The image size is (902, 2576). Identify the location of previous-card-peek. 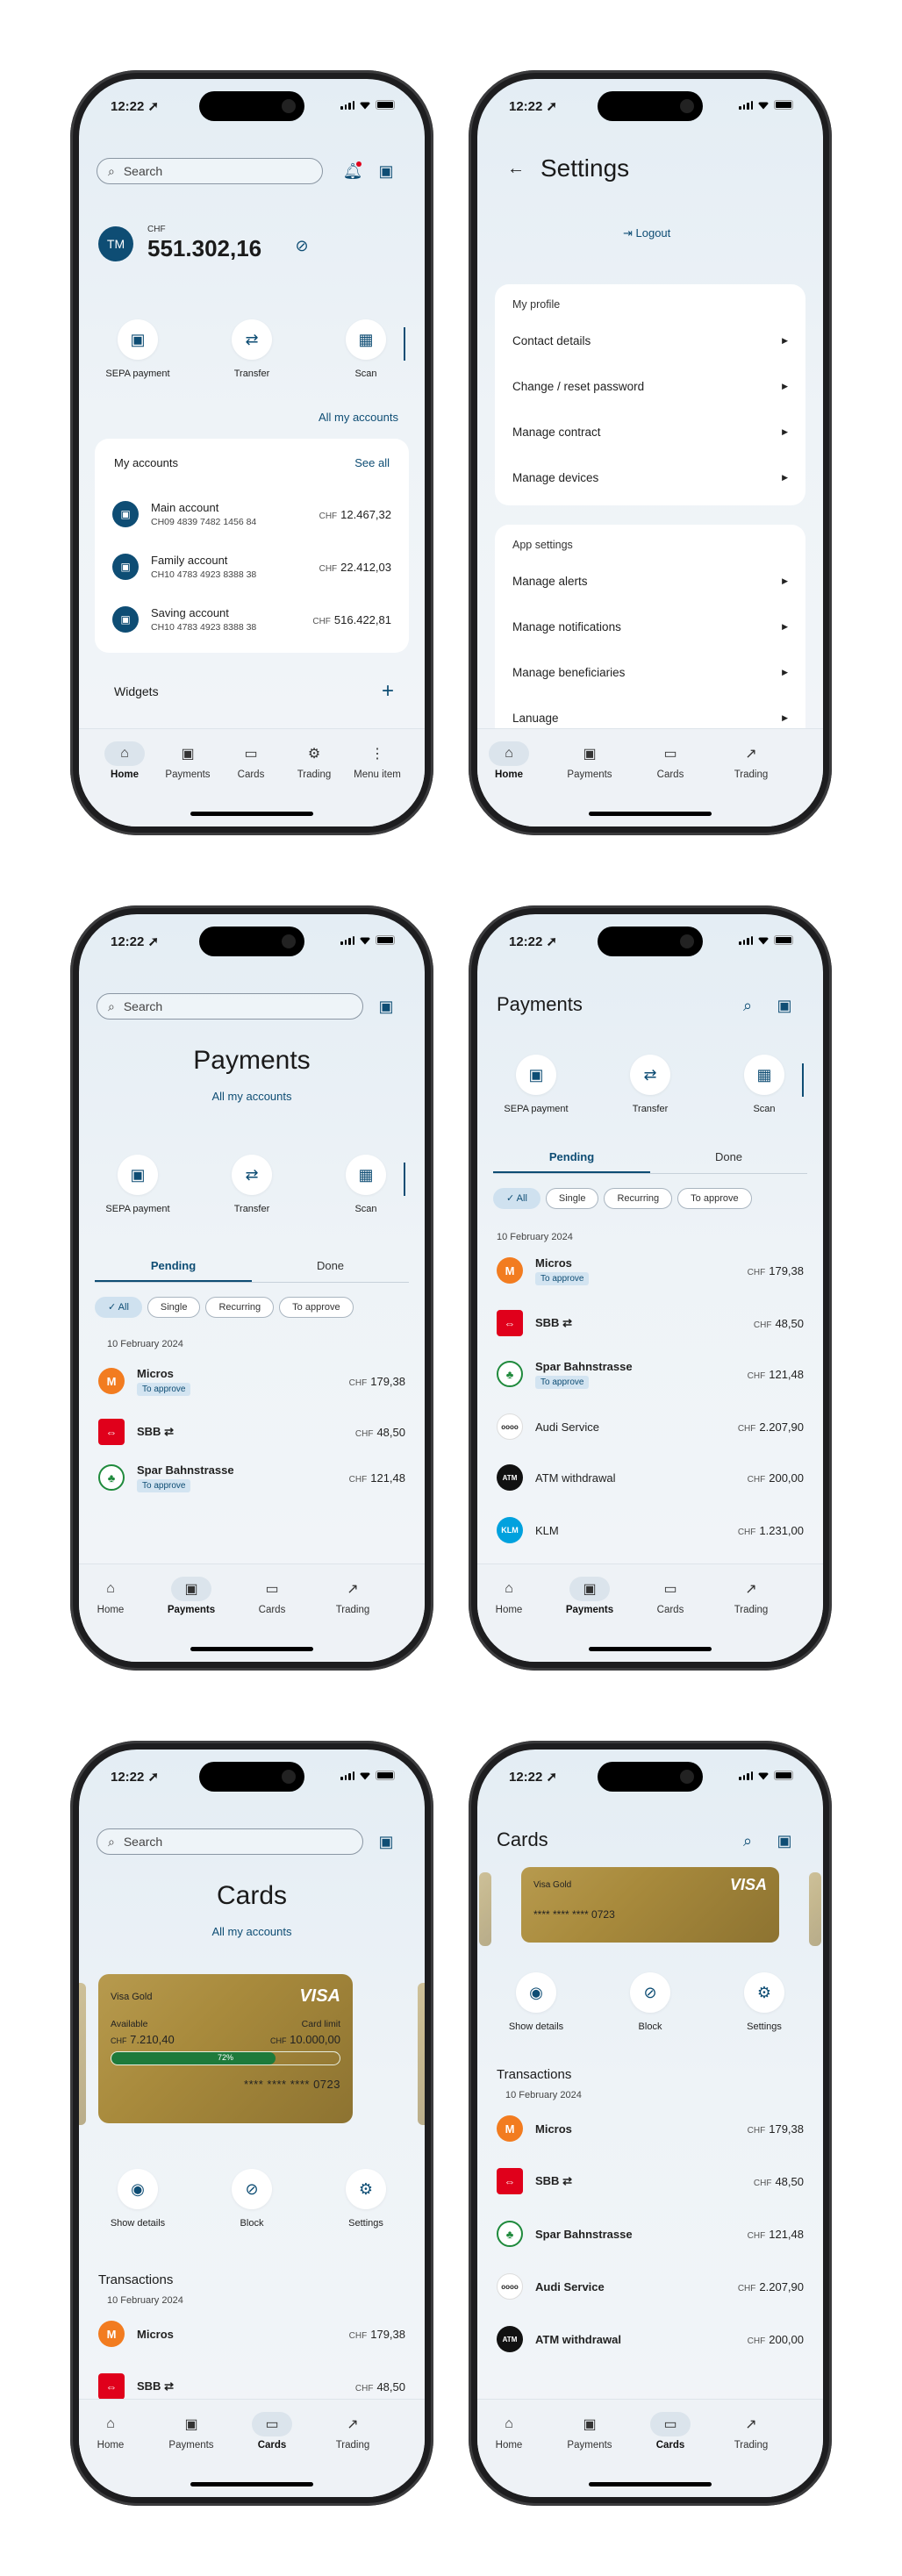
(82, 2054).